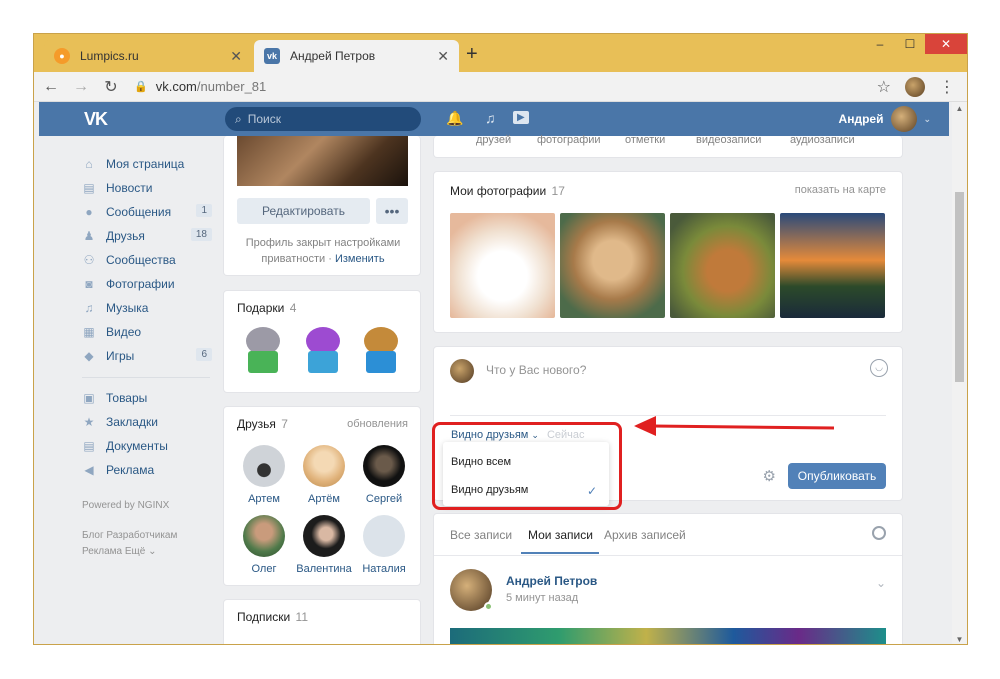  I want to click on counter-friends: друзей, so click(493, 140).